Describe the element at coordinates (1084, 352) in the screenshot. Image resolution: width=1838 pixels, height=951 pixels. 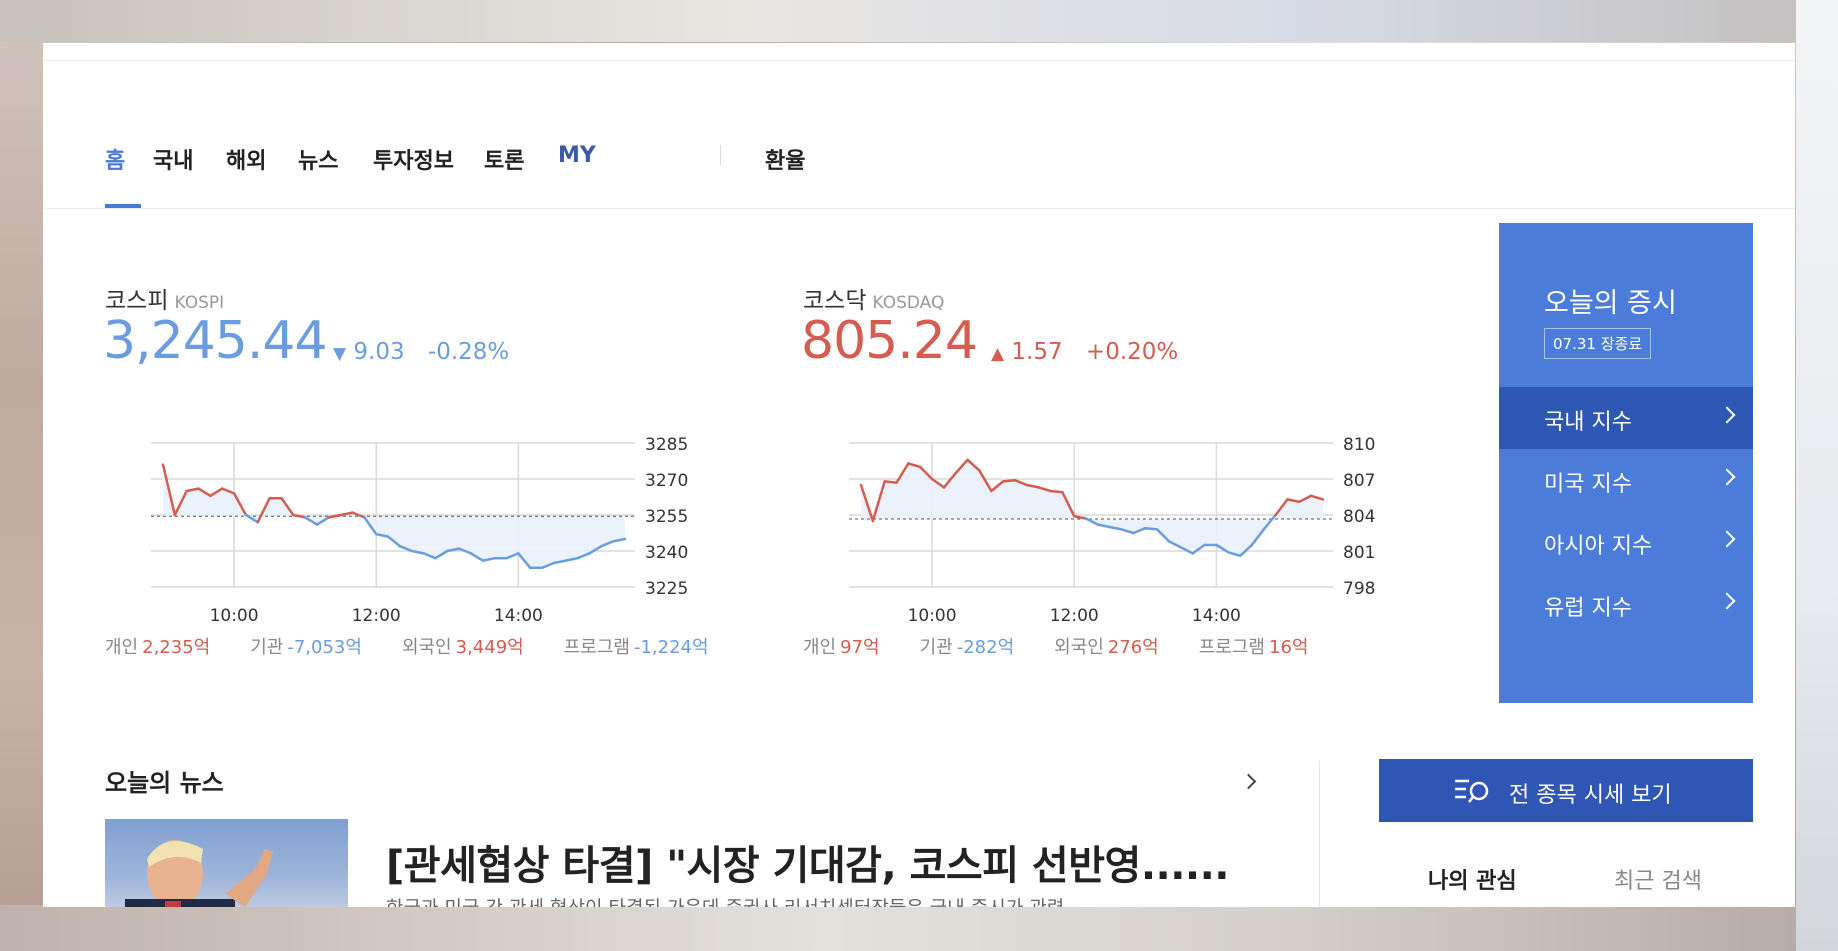
I see `kosdaq-change: ▲ 1.57 +0.20%` at that location.